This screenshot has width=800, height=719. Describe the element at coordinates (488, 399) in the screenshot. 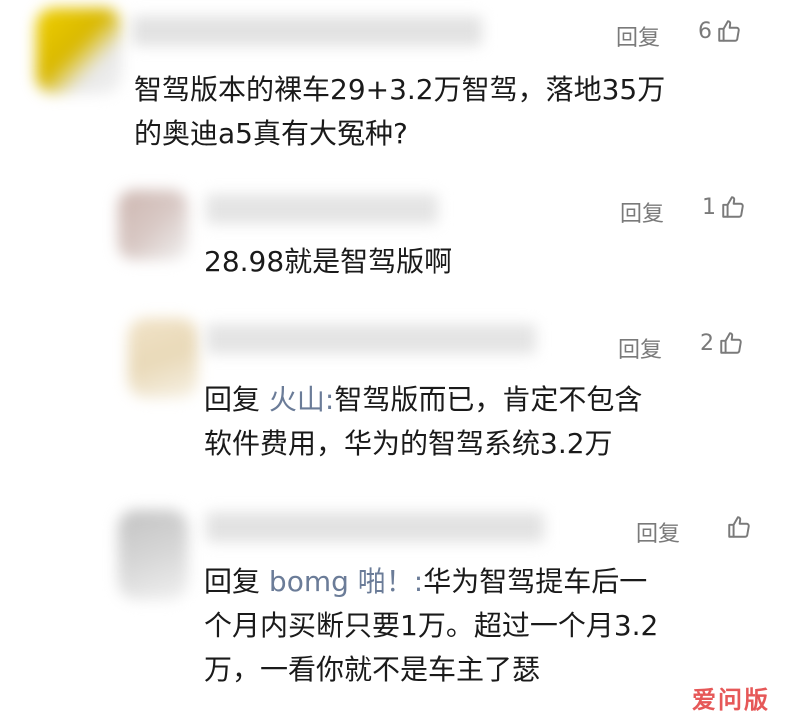

I see `comment-line-text: 智驾版而已，肯定不包含` at that location.